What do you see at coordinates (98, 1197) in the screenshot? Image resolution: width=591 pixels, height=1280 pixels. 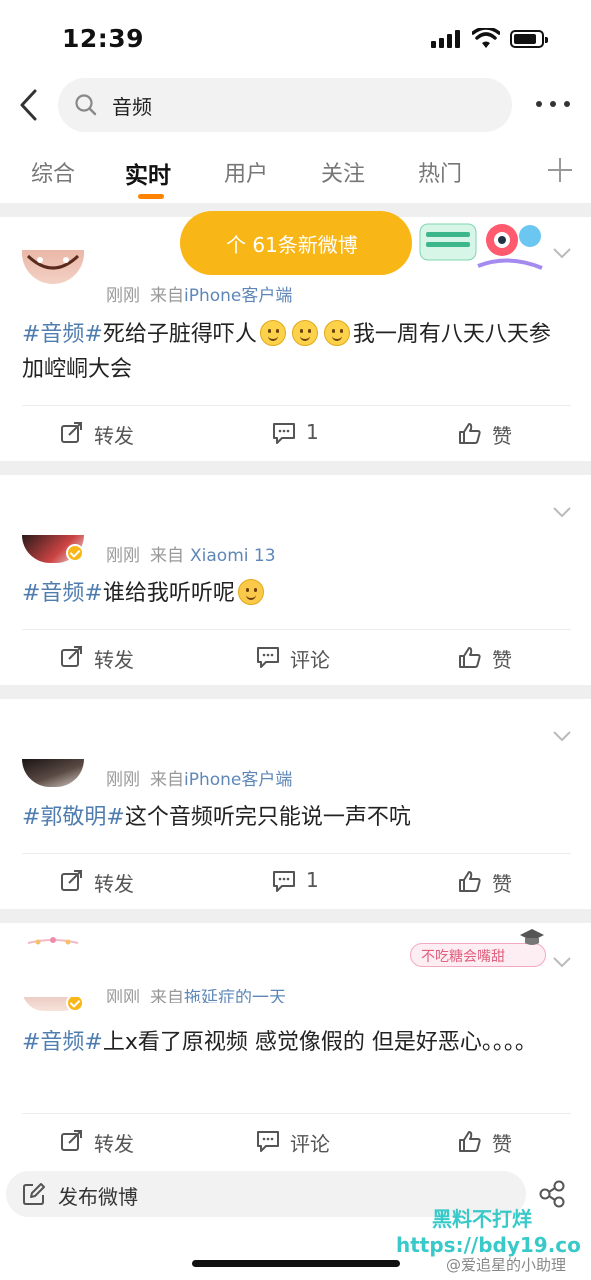 I see `compose-label: 发布微博` at bounding box center [98, 1197].